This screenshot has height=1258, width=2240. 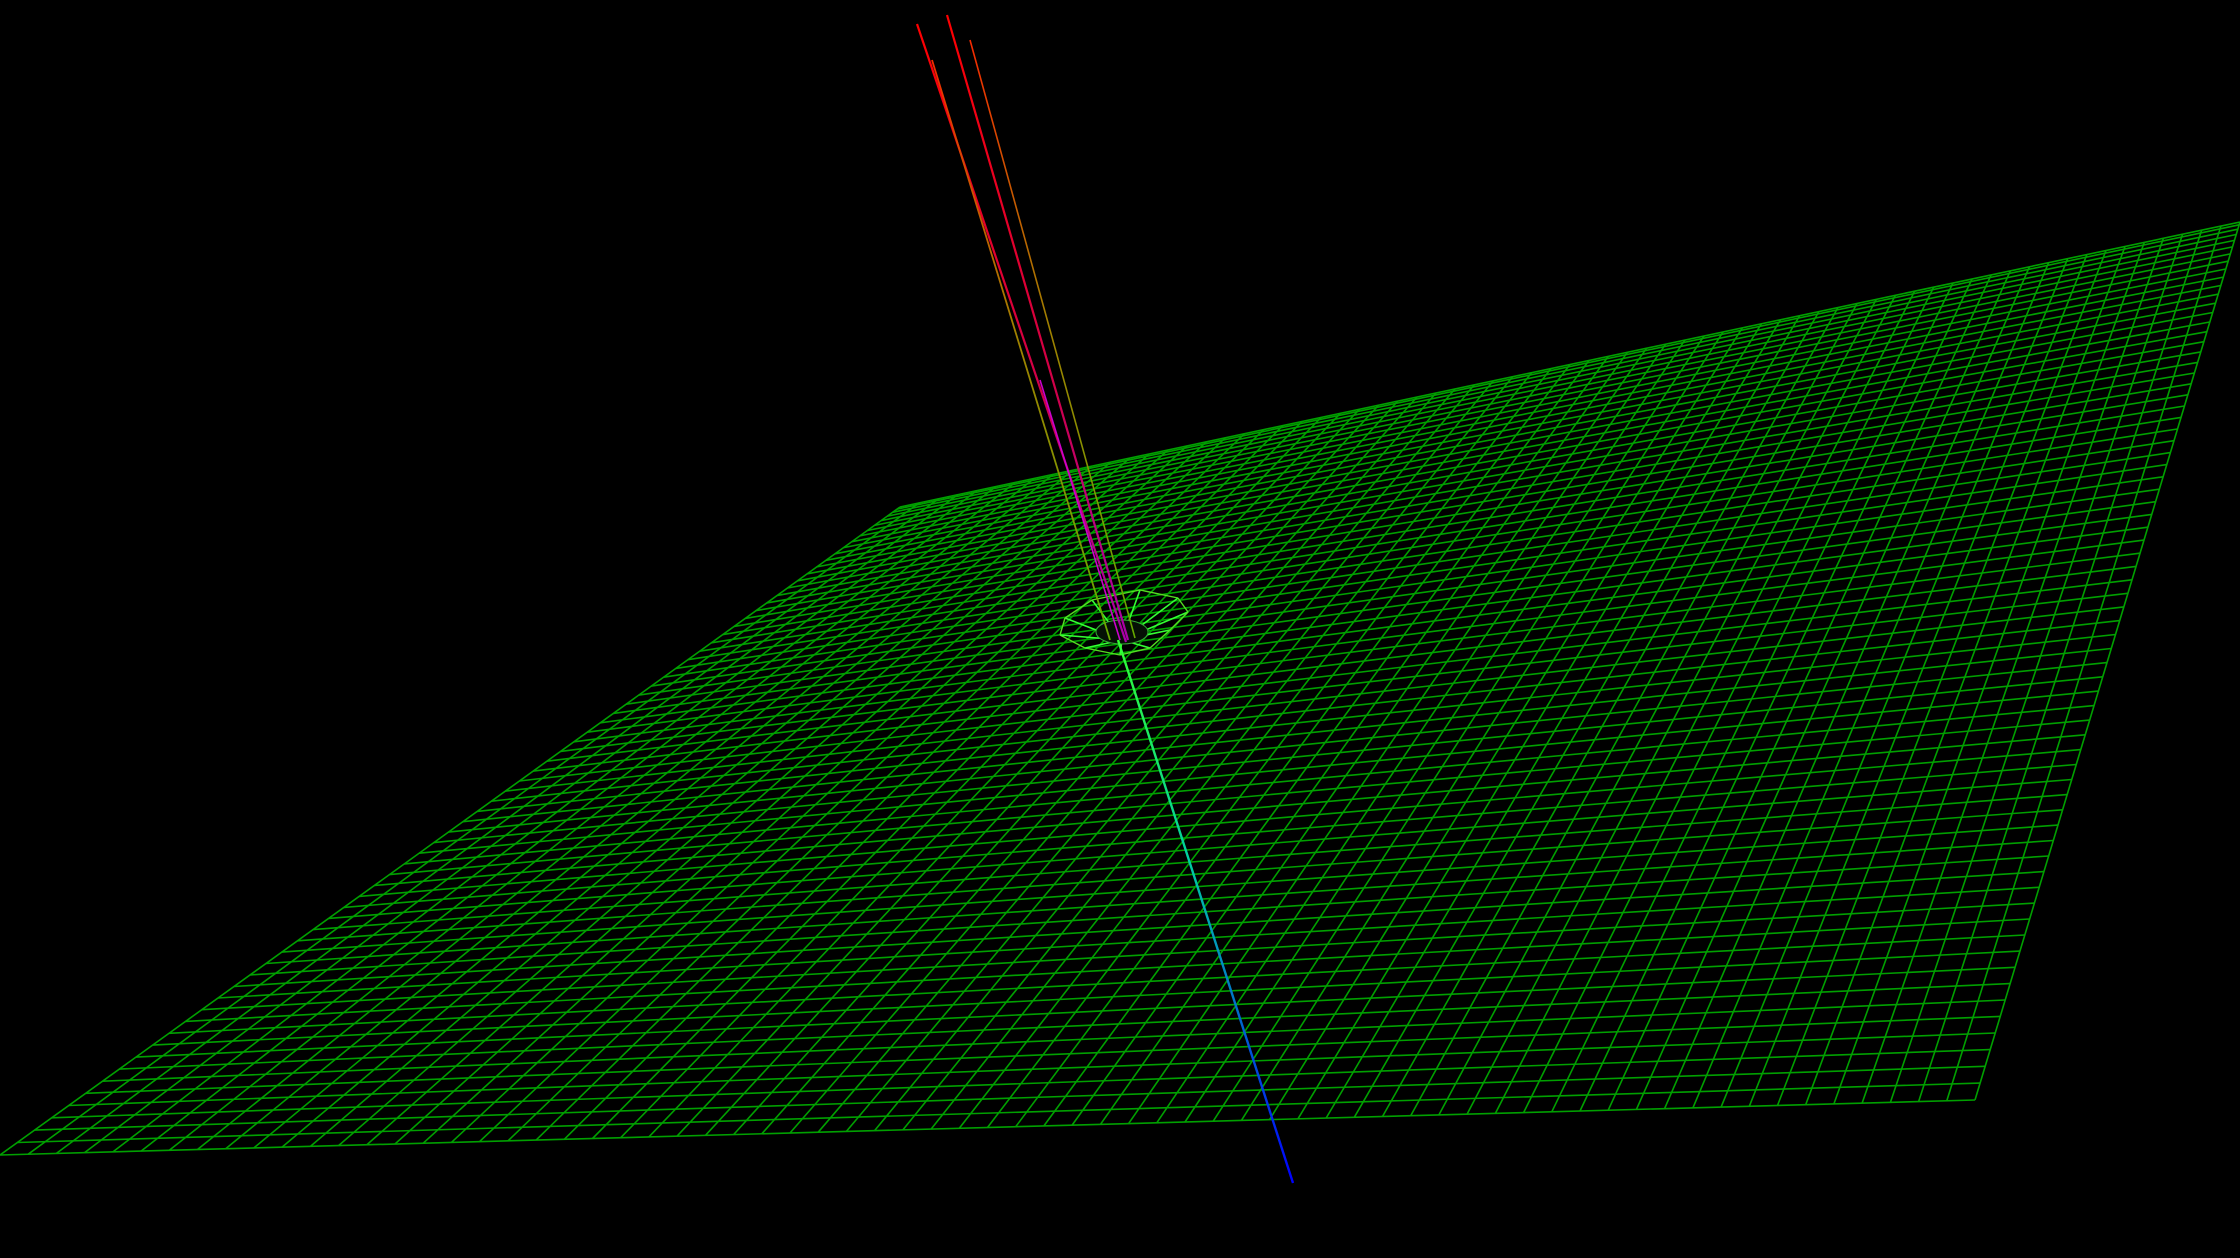 I want to click on x-axis-line, so click(x=1021, y=333).